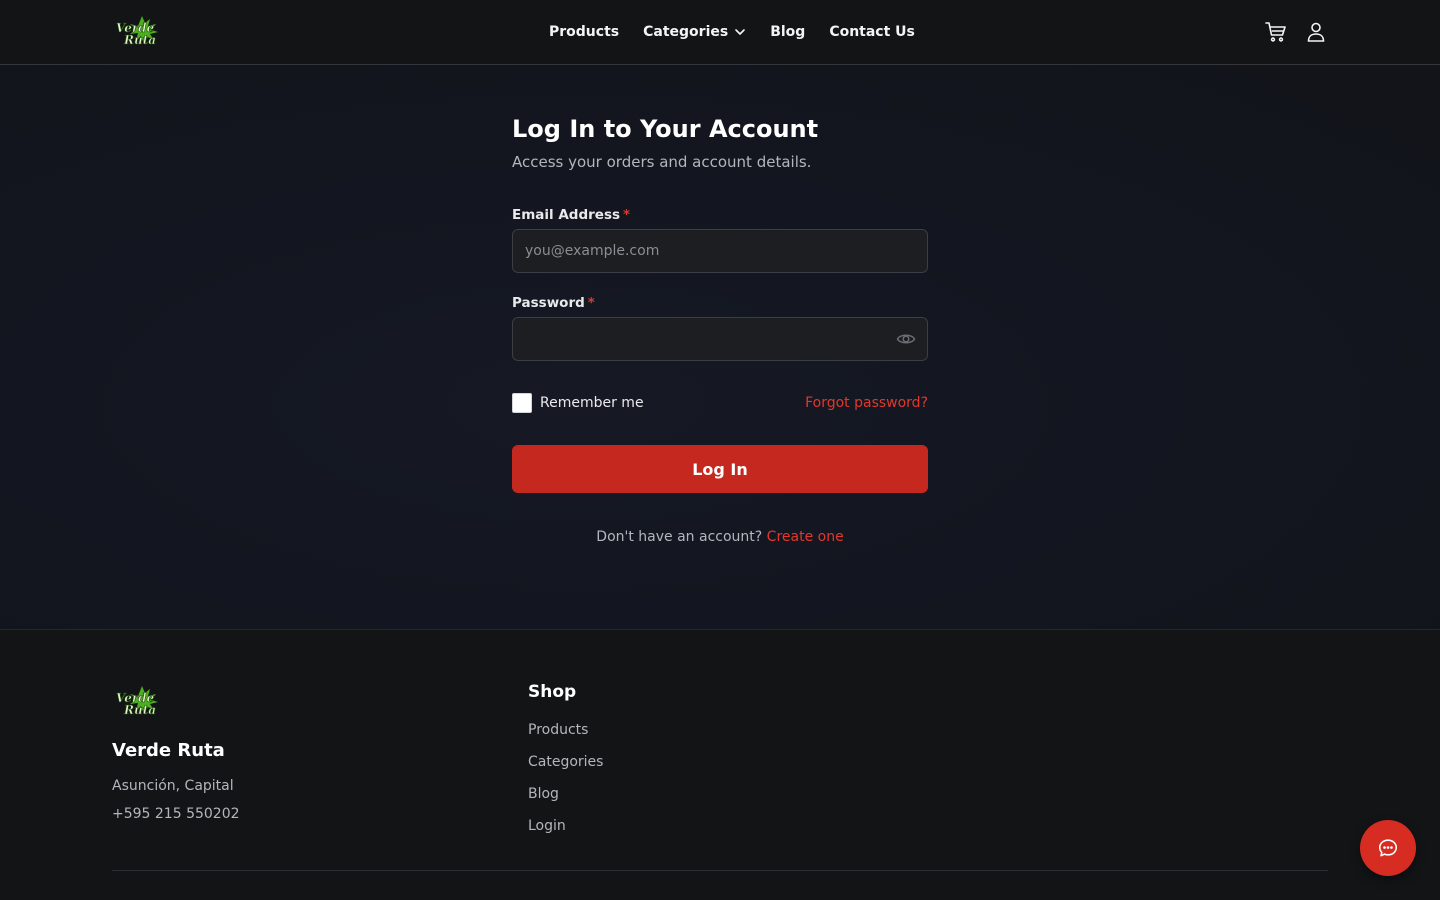  I want to click on options-row: Remember me Forgot password?, so click(720, 403).